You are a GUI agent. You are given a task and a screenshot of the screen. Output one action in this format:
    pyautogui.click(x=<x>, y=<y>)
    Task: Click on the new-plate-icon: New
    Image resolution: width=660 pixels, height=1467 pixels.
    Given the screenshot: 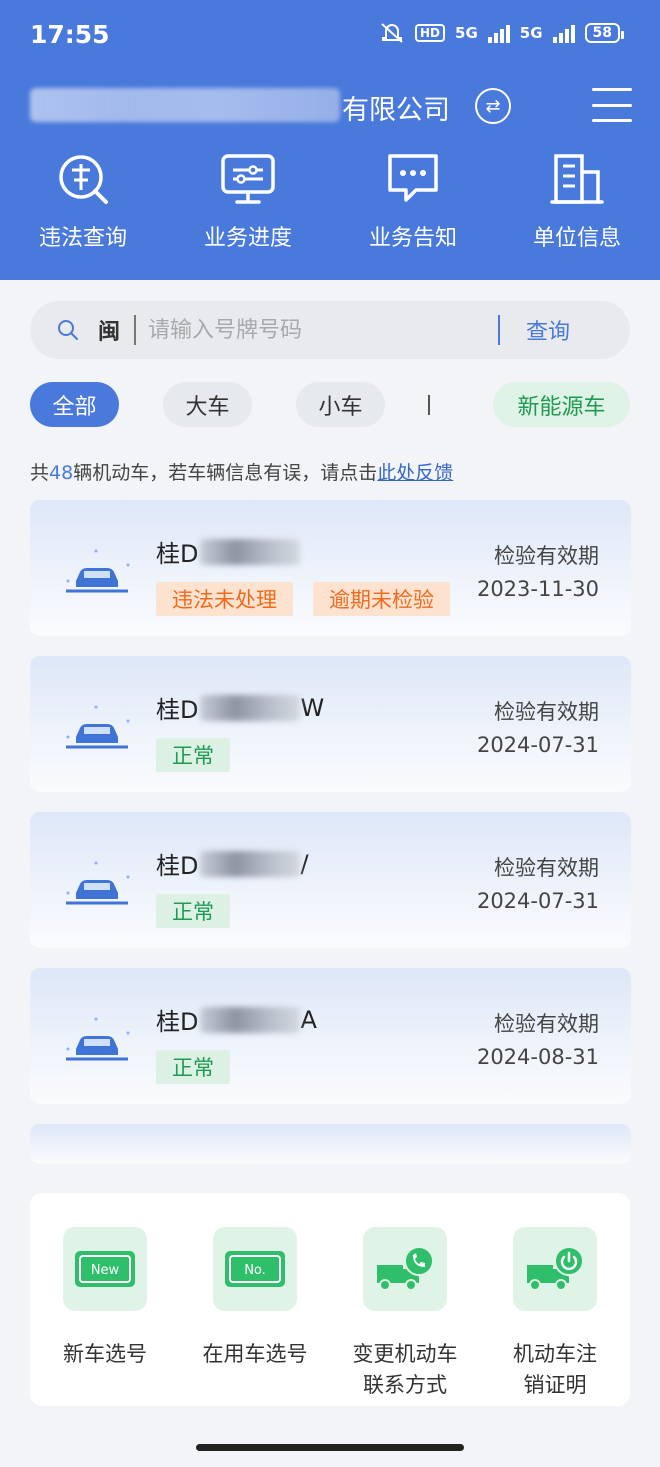 What is the action you would take?
    pyautogui.click(x=105, y=1269)
    